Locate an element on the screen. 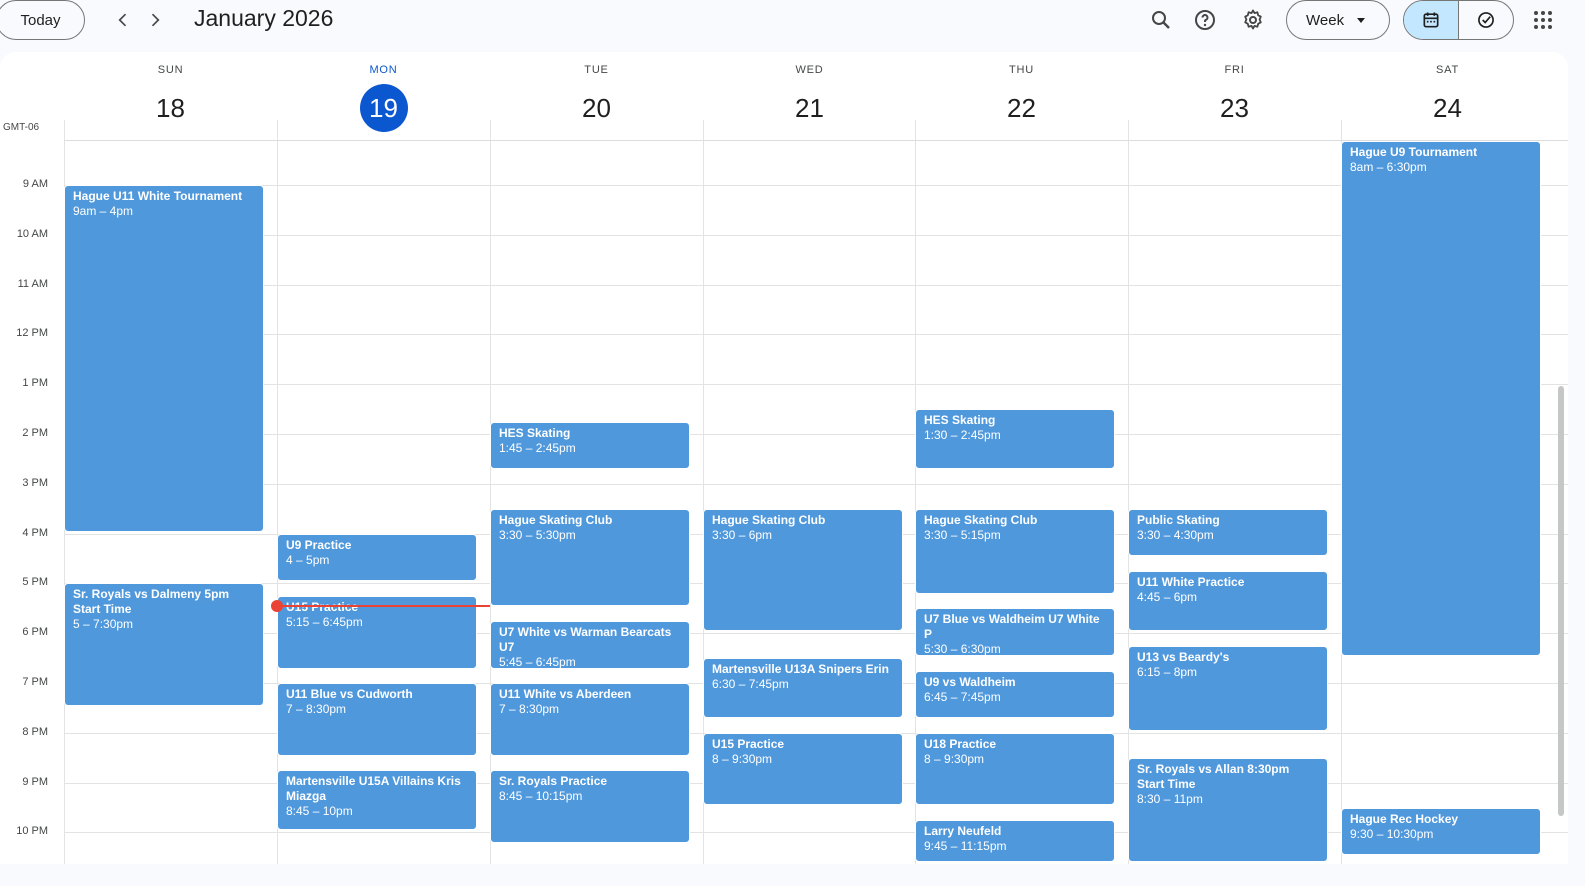 The image size is (1585, 886). event-time: 1:45 – 2:45pm is located at coordinates (537, 447).